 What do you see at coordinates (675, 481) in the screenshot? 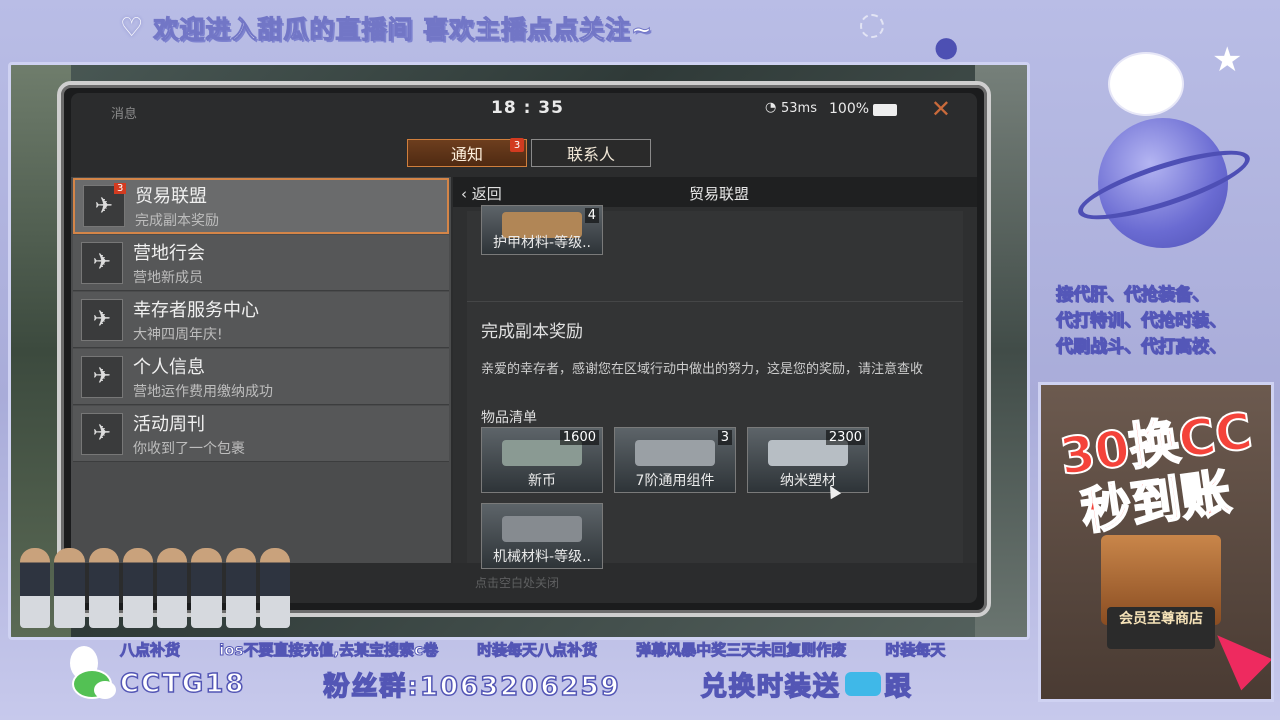
I see `item-label: 7阶通用组件` at bounding box center [675, 481].